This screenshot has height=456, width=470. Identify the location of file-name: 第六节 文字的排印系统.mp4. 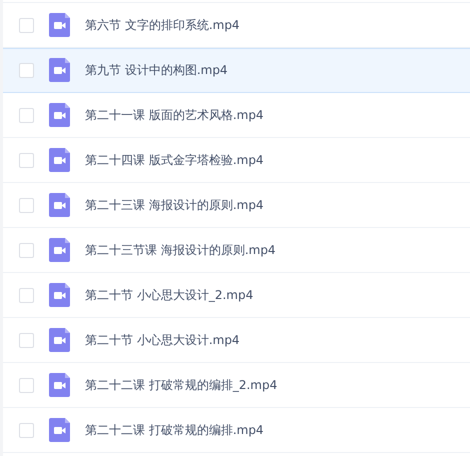
(162, 25).